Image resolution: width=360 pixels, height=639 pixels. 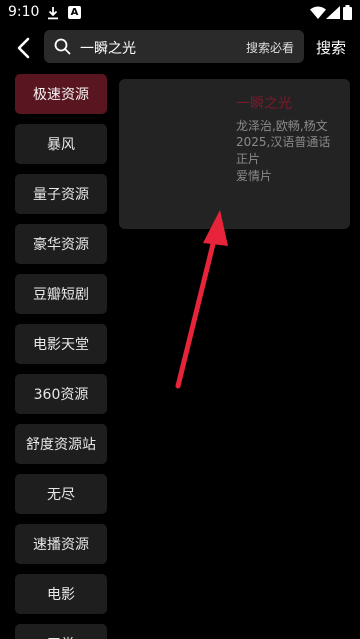 I want to click on status-bar: 9:10 A, so click(x=180, y=13).